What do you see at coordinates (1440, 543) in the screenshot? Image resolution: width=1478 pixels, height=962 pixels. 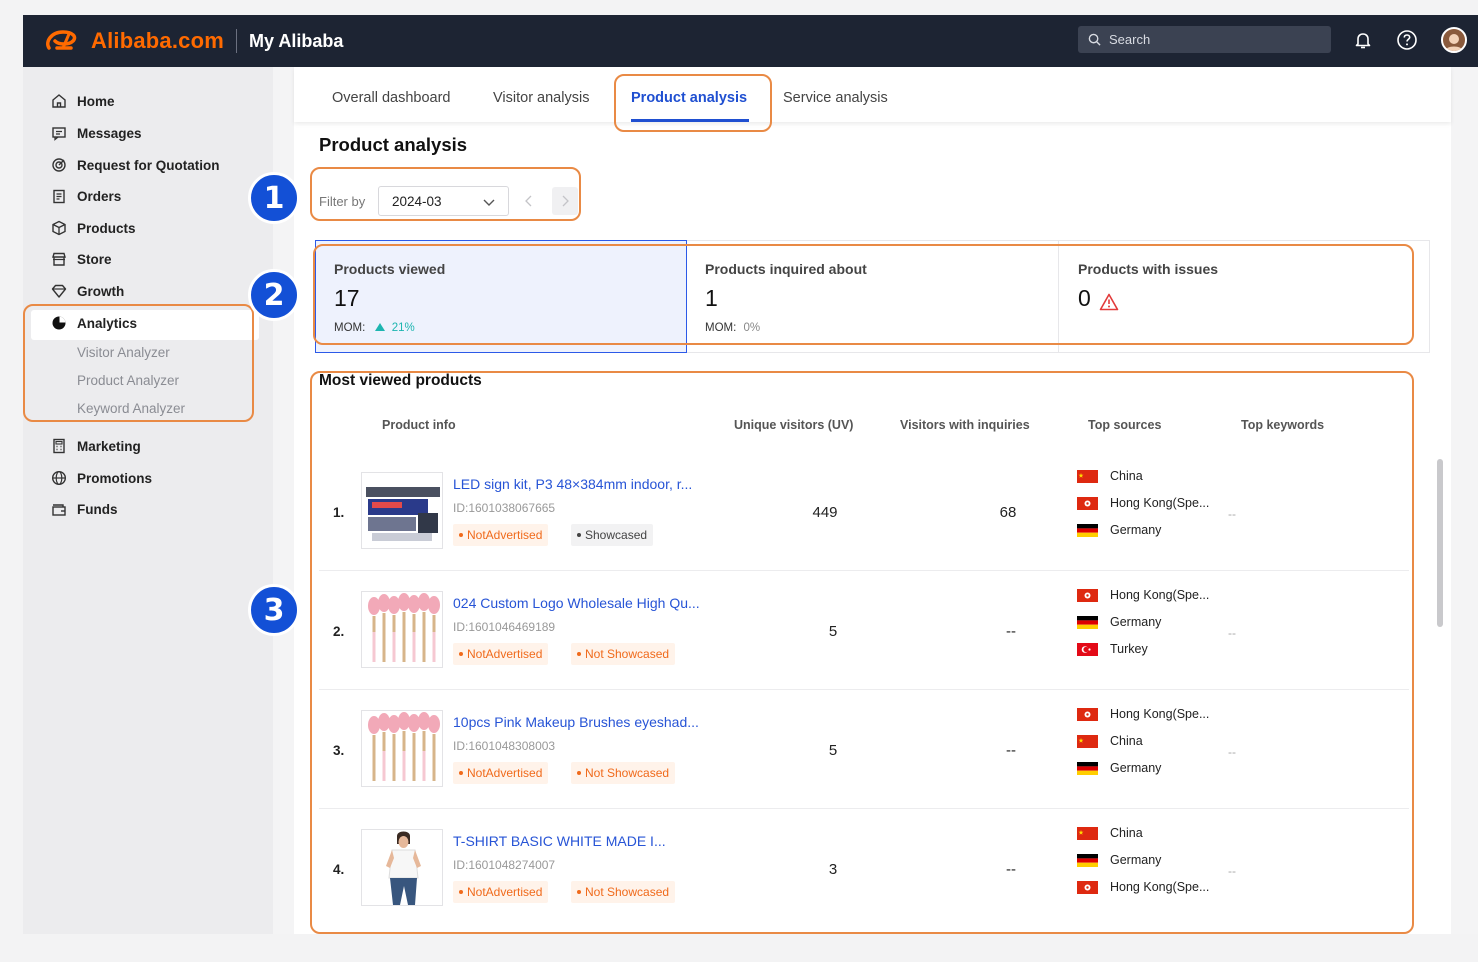 I see `table-scrollbar` at bounding box center [1440, 543].